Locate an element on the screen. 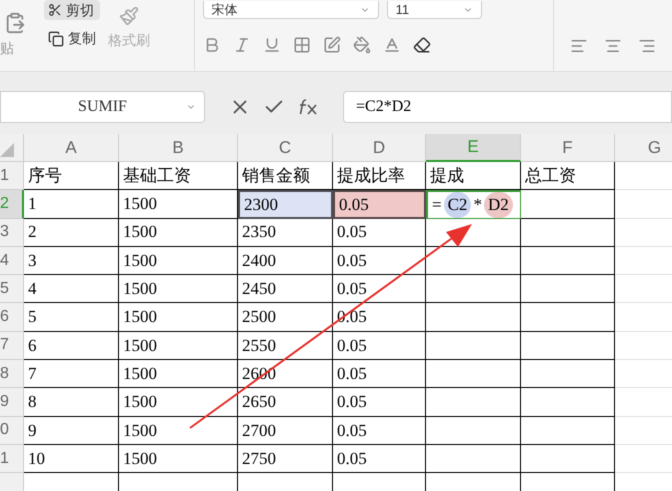 This screenshot has width=672, height=491. row-header: 8 is located at coordinates (12, 374).